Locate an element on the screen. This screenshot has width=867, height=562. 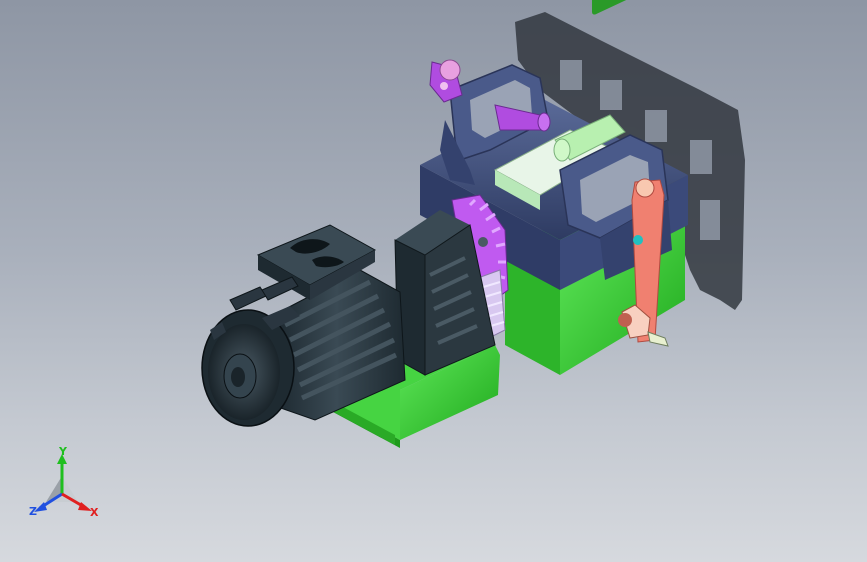
z-axis-label: Z is located at coordinates (33, 511).